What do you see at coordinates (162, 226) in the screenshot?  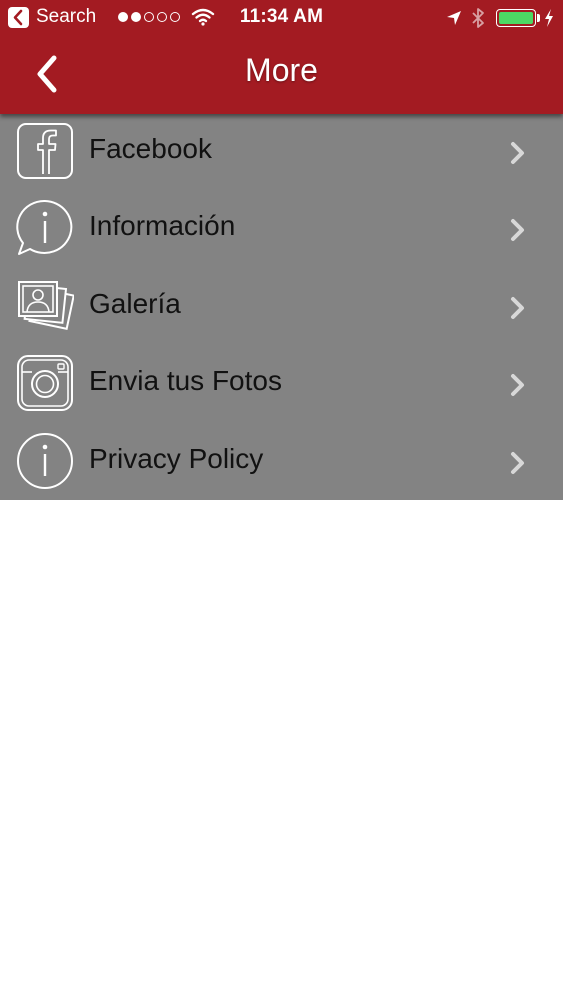 I see `menu-item-label: Información` at bounding box center [162, 226].